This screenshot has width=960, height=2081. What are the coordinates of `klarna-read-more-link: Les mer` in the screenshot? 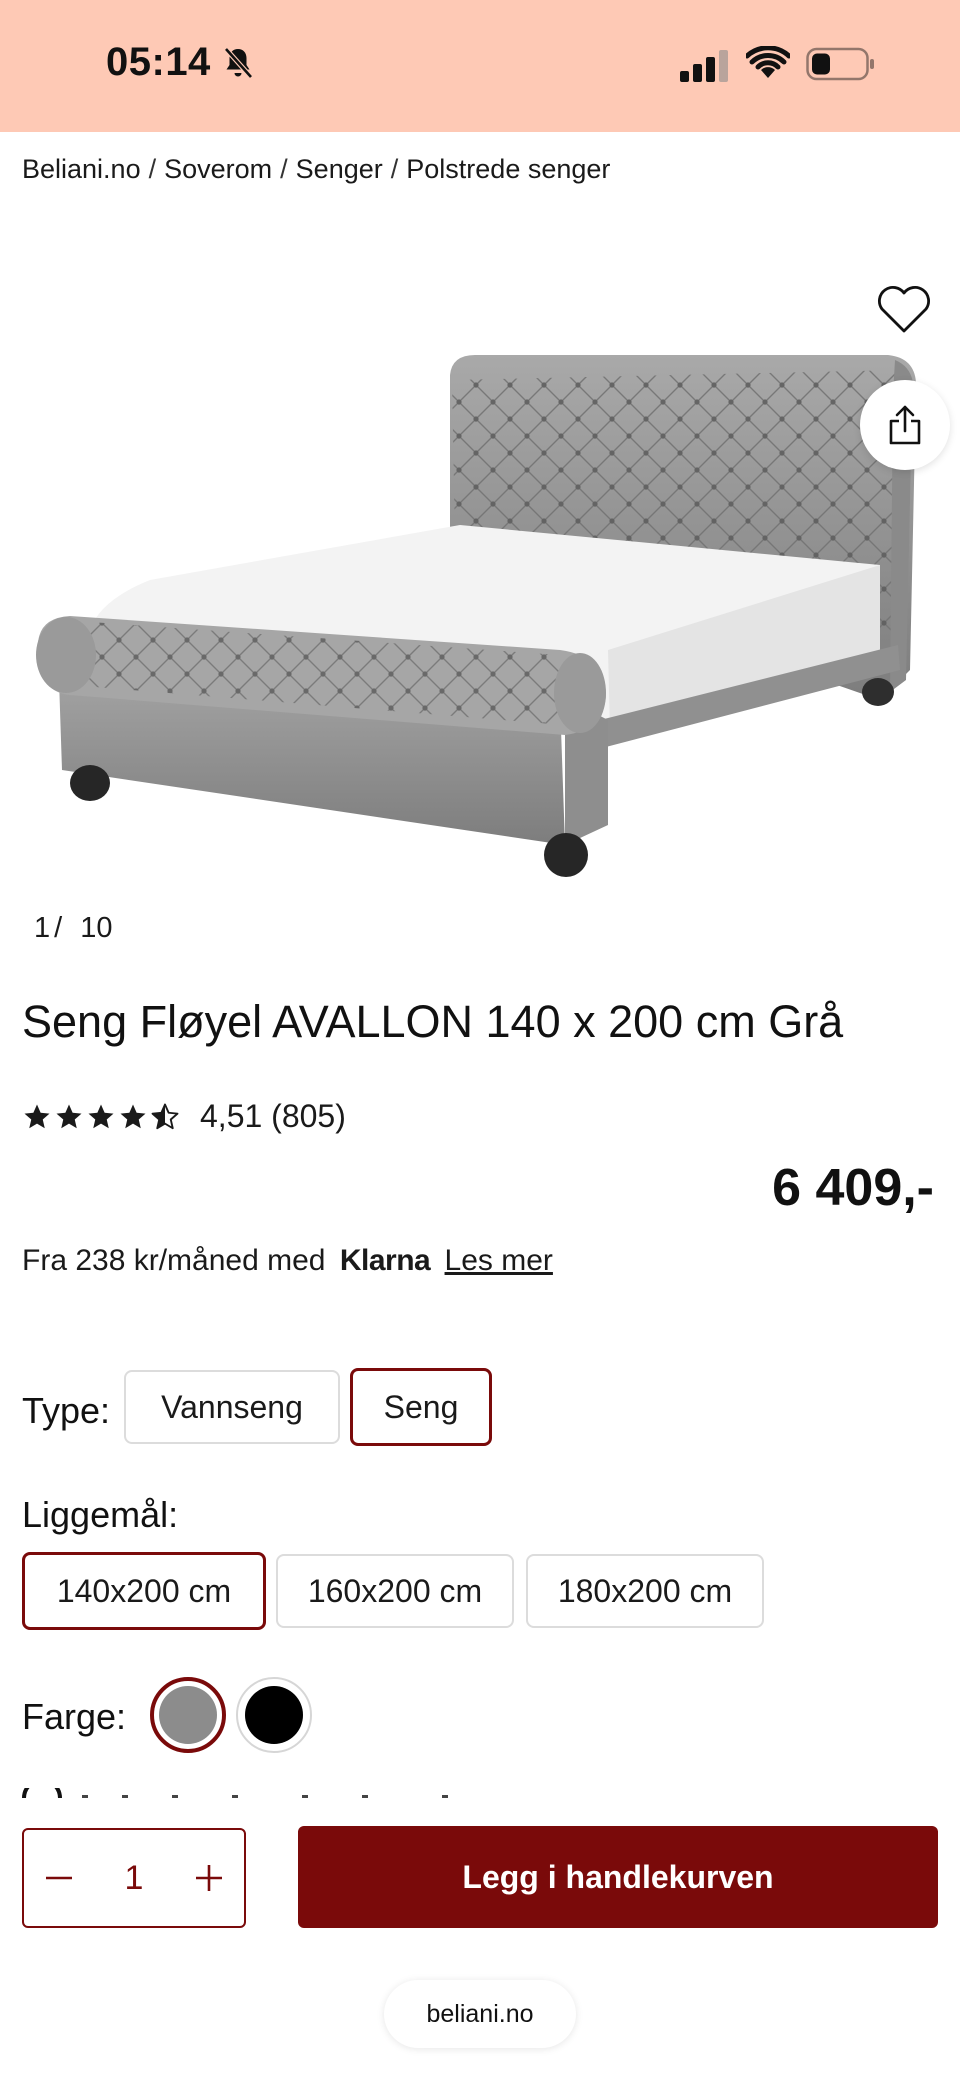 It's located at (499, 1260).